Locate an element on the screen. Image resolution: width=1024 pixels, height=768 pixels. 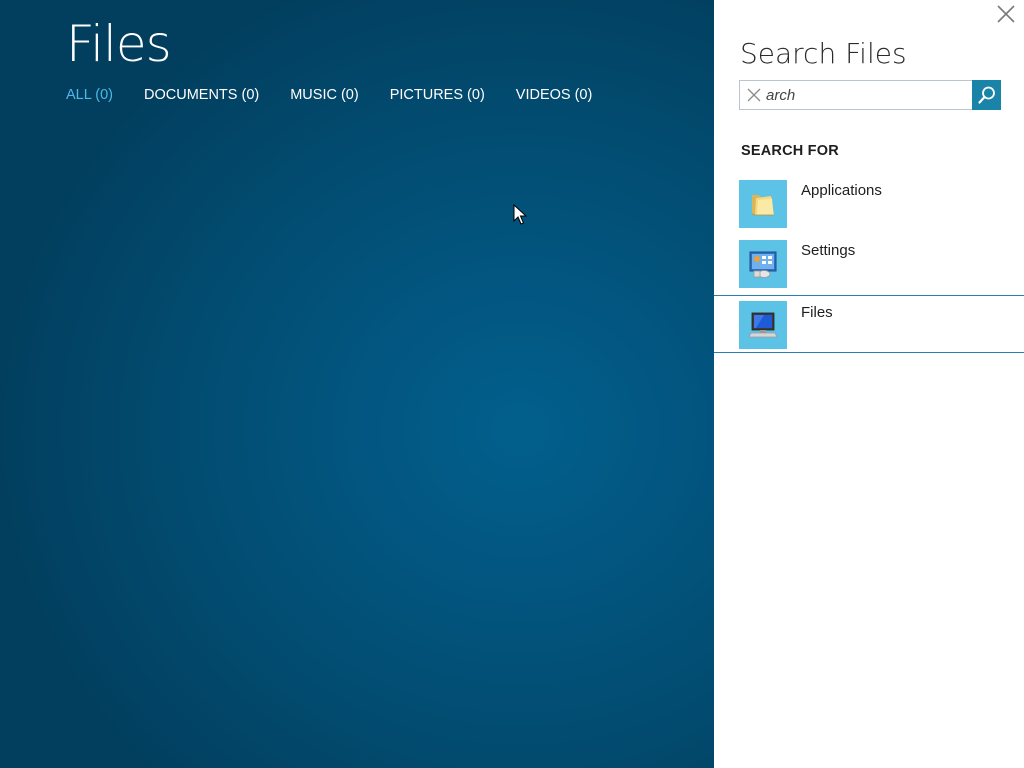
scope-item-files: Files is located at coordinates (869, 324).